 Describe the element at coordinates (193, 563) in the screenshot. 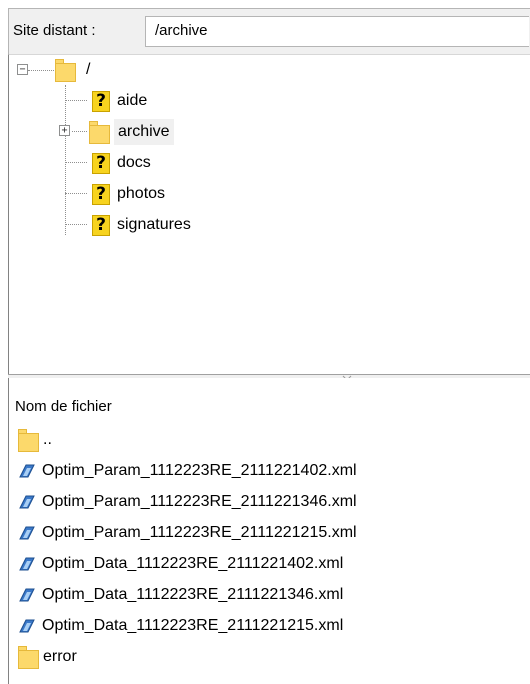

I see `file-name: Optim_Data_1112223RE_2111221402.xml` at that location.